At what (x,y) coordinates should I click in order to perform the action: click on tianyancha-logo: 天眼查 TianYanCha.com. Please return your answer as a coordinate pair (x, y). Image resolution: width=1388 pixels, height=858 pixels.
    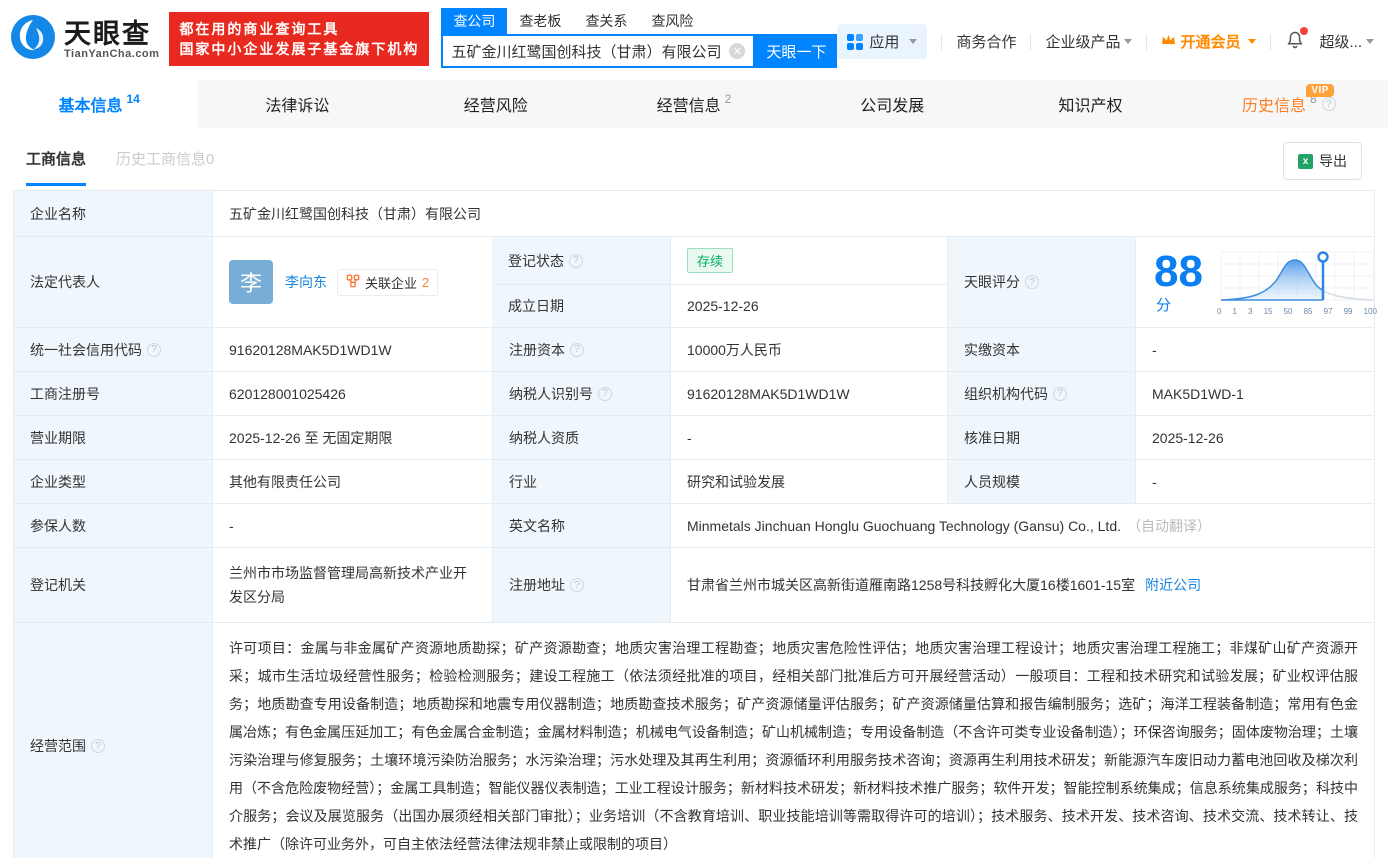
    Looking at the image, I should click on (84, 39).